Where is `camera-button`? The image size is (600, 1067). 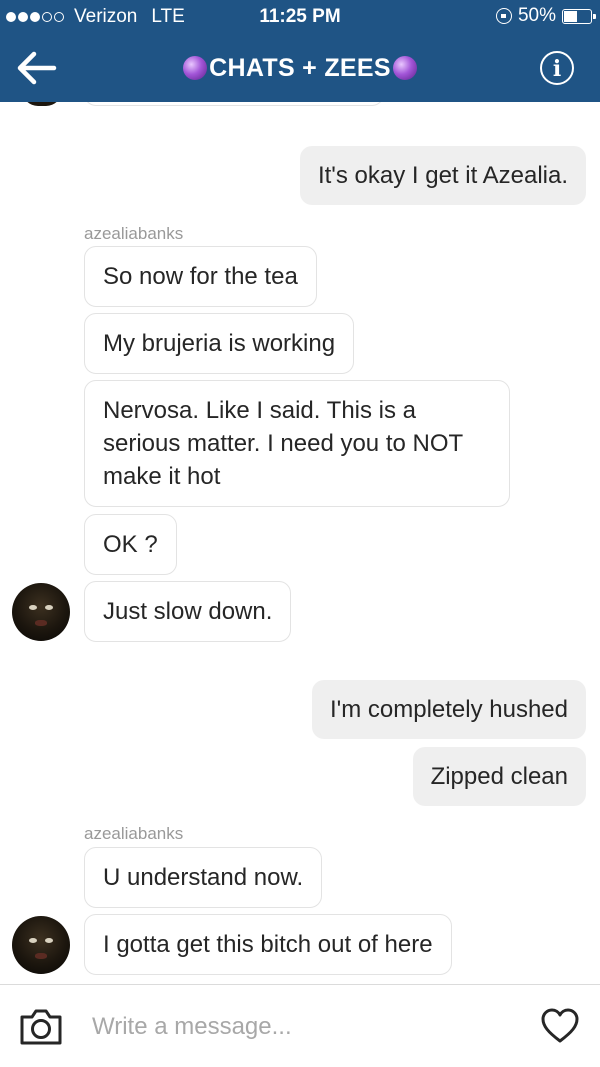
camera-button is located at coordinates (41, 1027).